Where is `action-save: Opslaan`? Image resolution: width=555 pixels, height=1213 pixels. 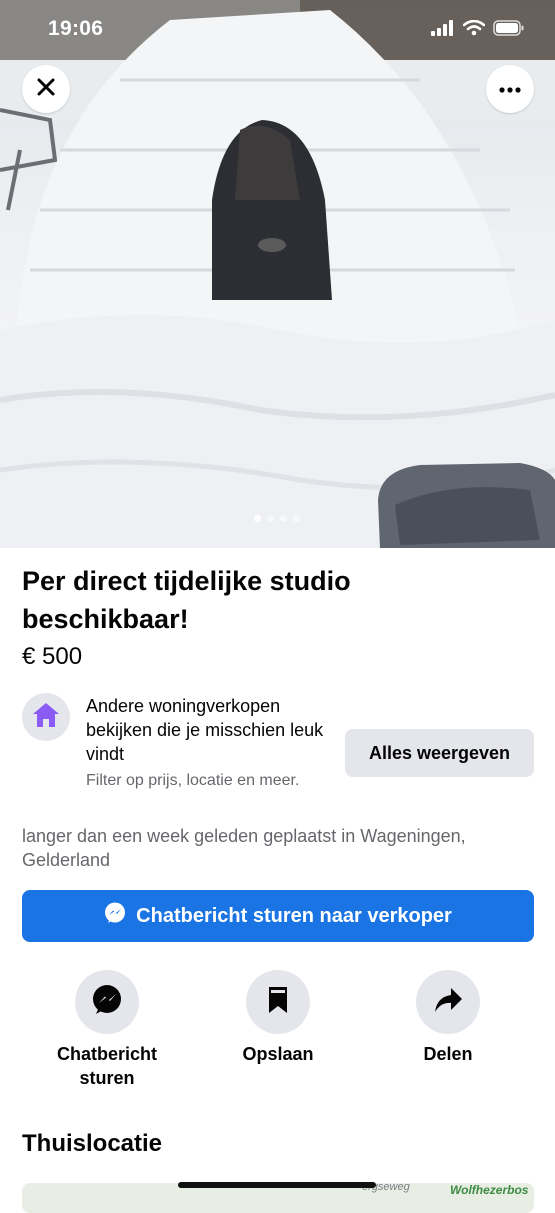
action-save: Opslaan is located at coordinates (278, 1018).